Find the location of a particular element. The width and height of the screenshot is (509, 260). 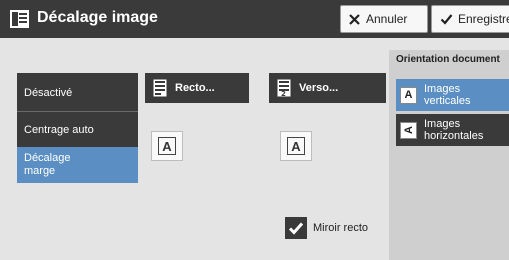

portrait-a-icon: A is located at coordinates (408, 95).